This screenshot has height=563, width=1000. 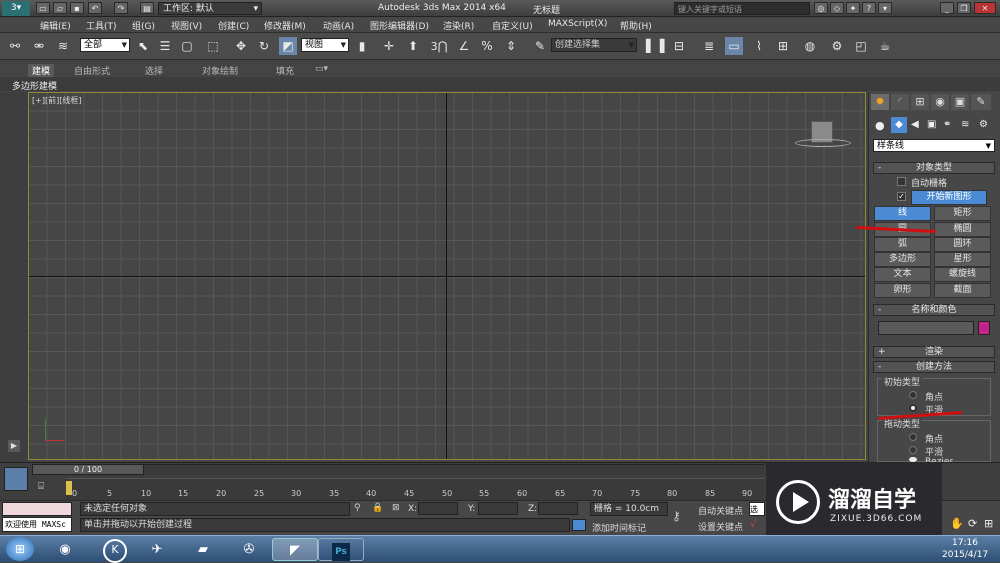 I want to click on egg-button: 卵形, so click(x=902, y=290).